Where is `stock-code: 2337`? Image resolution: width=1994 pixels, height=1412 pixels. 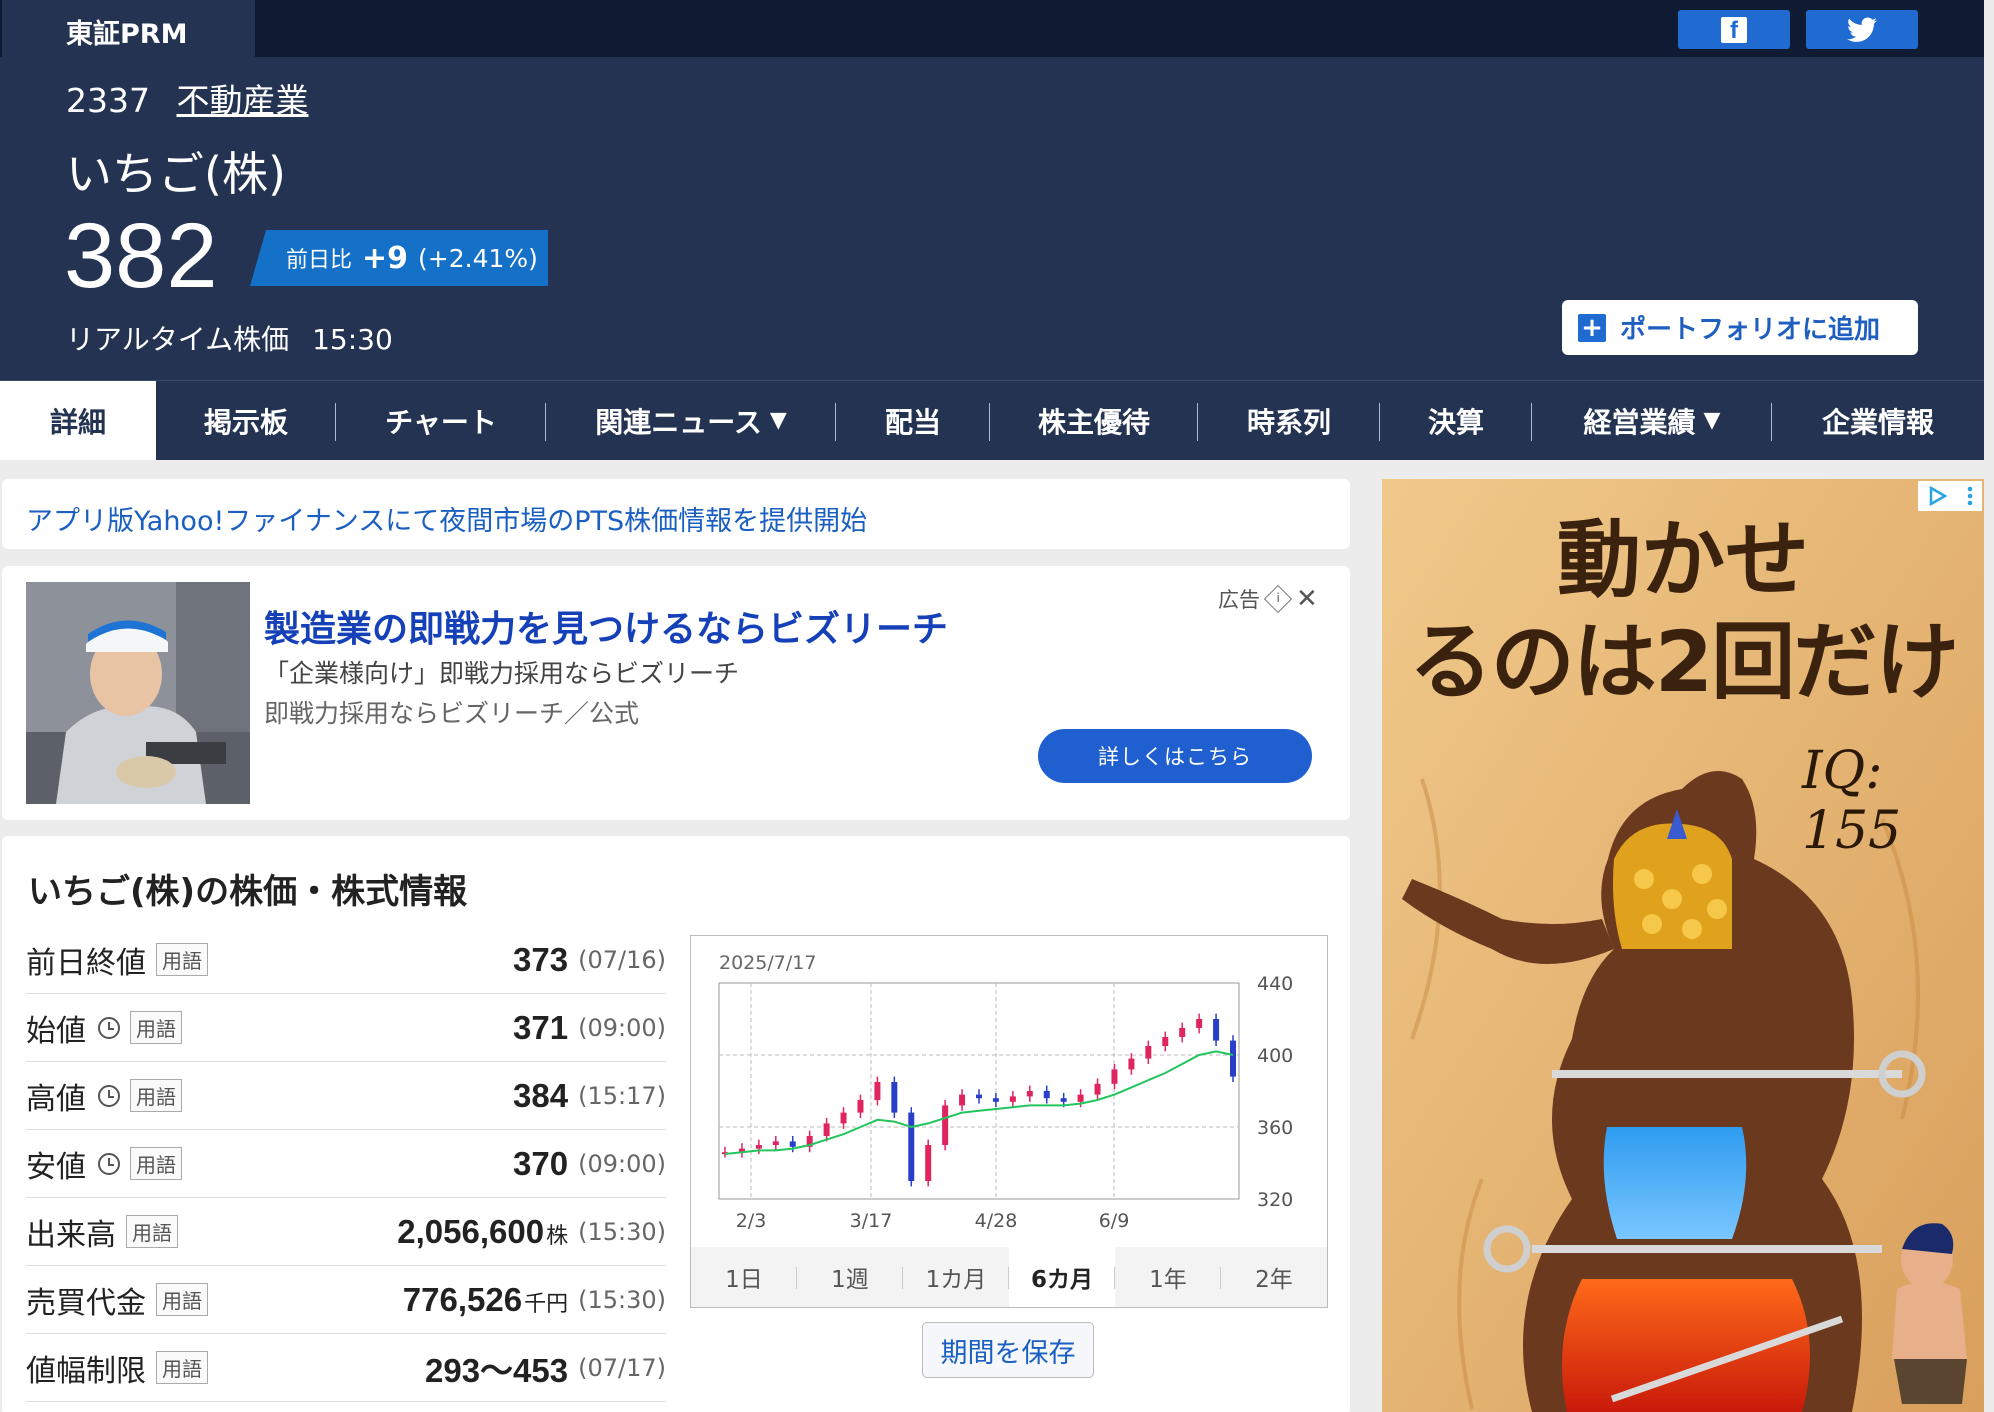 stock-code: 2337 is located at coordinates (108, 100).